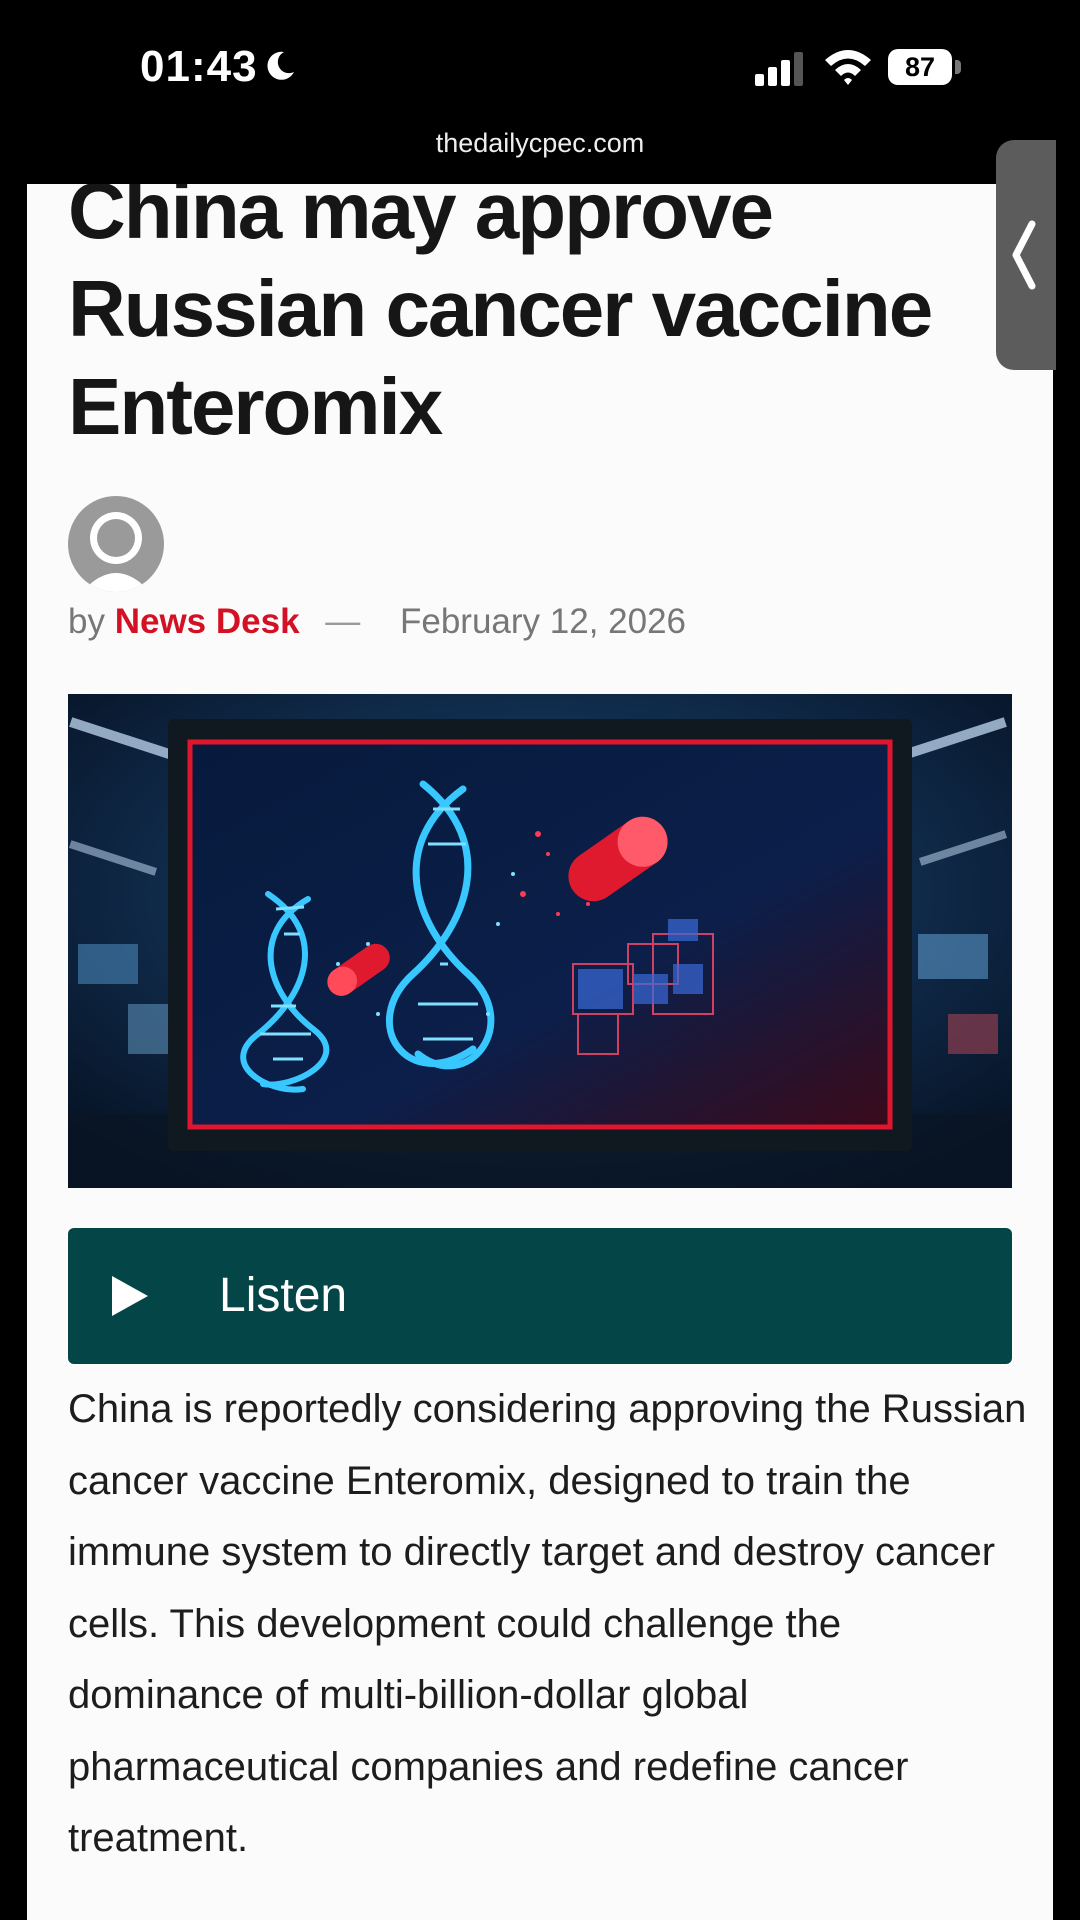 Image resolution: width=1080 pixels, height=1920 pixels. I want to click on byline: by News Desk — February 12, 2026, so click(377, 622).